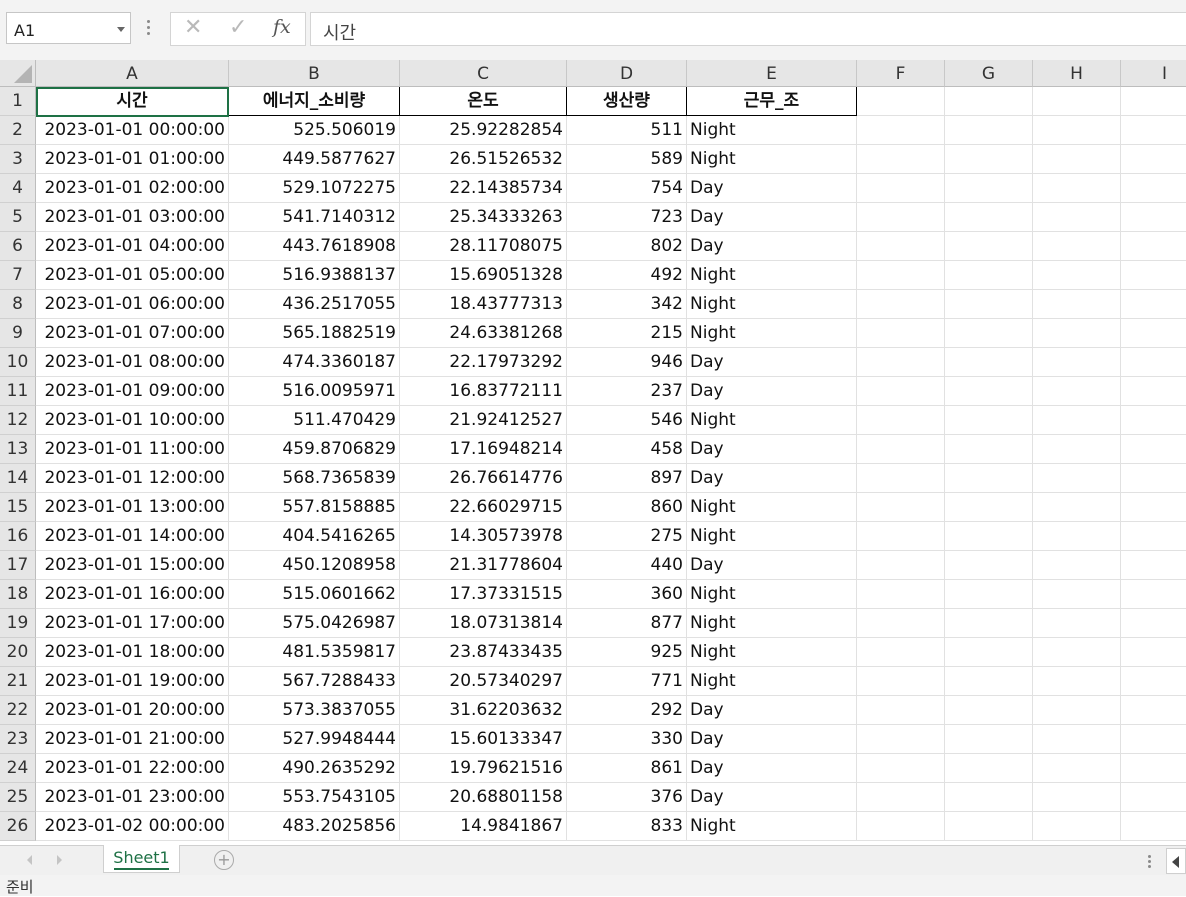 The height and width of the screenshot is (897, 1186). I want to click on table-cell: 17.16948214, so click(483, 449).